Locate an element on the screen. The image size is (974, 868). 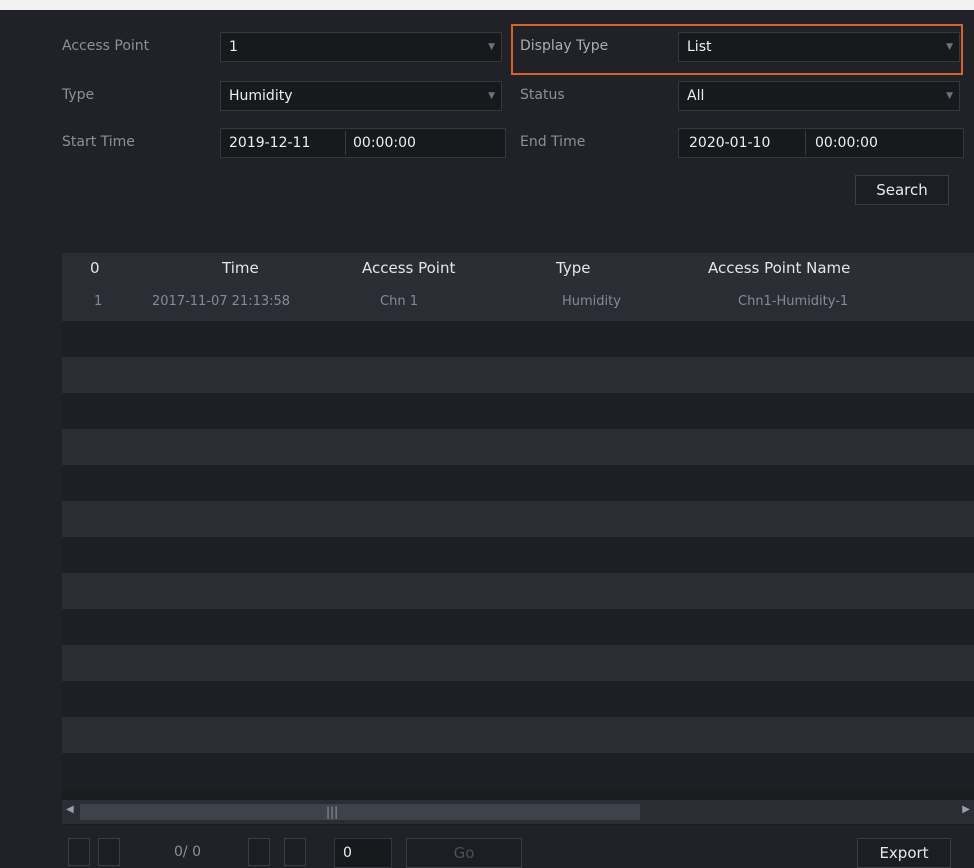
column-header-access-point-name: Access Point Name is located at coordinates (779, 268).